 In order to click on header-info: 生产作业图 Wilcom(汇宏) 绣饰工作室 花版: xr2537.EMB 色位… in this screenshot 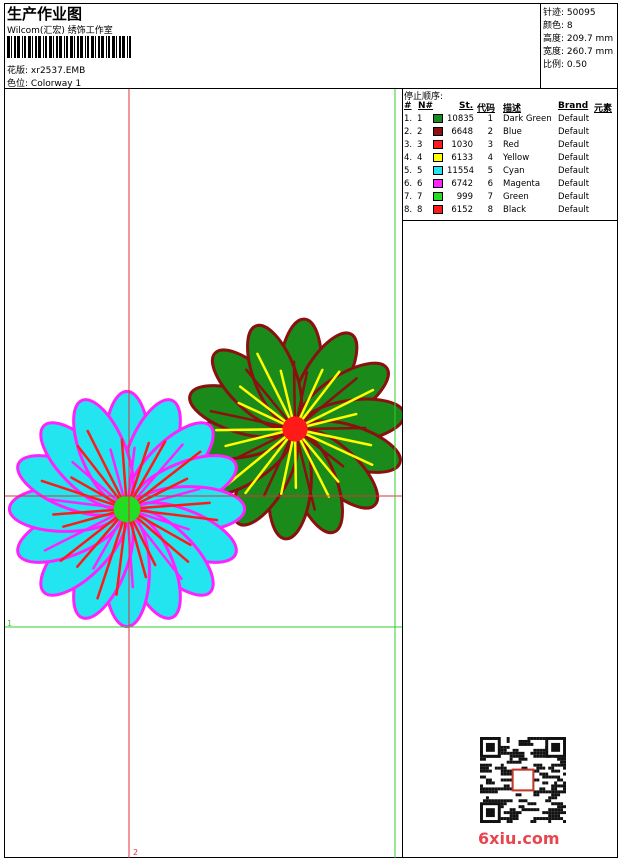, I will do `click(272, 46)`.